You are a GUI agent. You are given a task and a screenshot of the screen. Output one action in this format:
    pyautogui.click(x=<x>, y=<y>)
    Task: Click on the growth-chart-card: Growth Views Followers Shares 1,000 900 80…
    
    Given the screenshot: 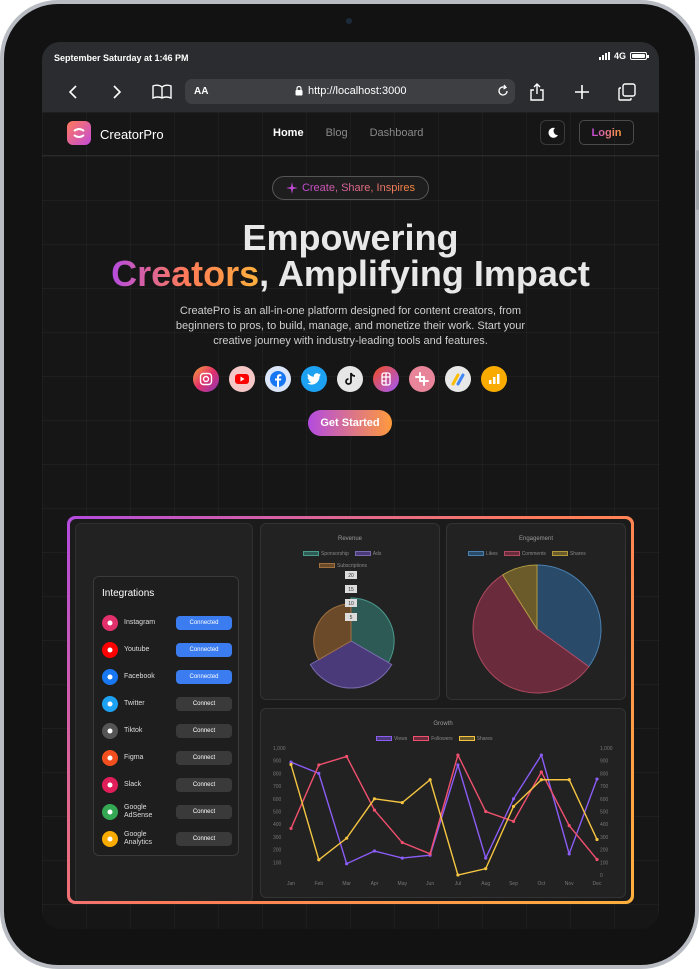 What is the action you would take?
    pyautogui.click(x=443, y=803)
    